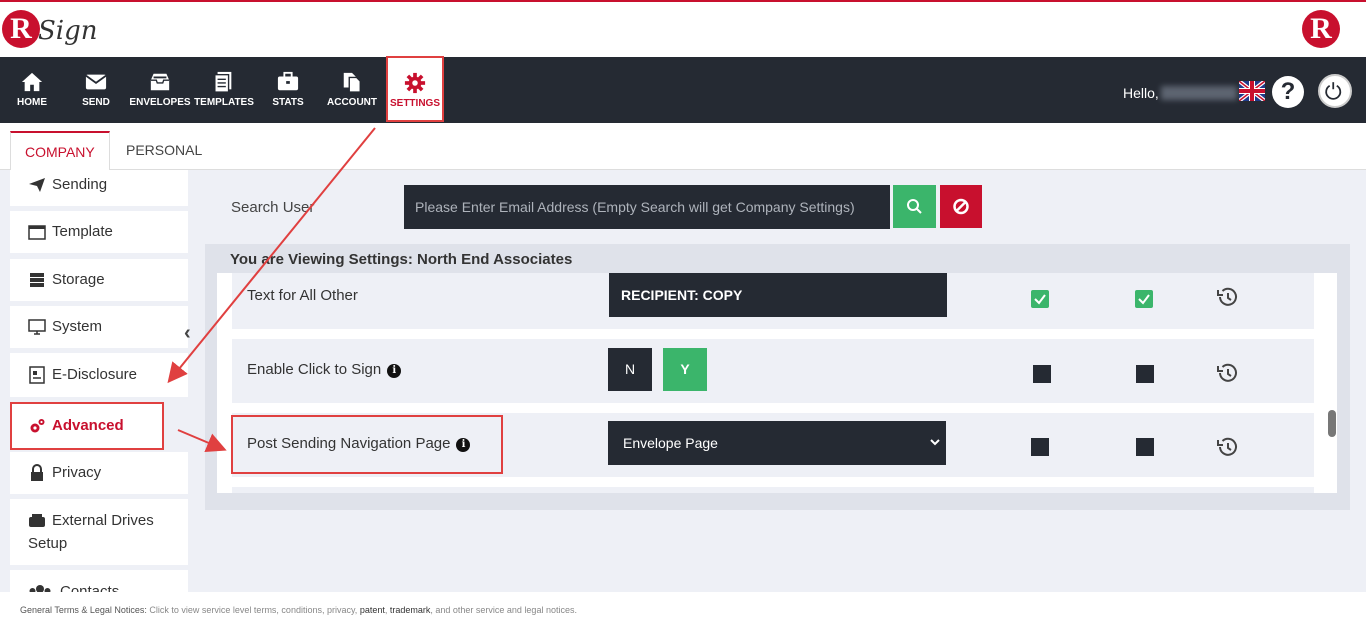 This screenshot has width=1366, height=625. Describe the element at coordinates (773, 371) in the screenshot. I see `setting-row-enable-click-to-sign: Enable Click to Sign i N Y` at that location.